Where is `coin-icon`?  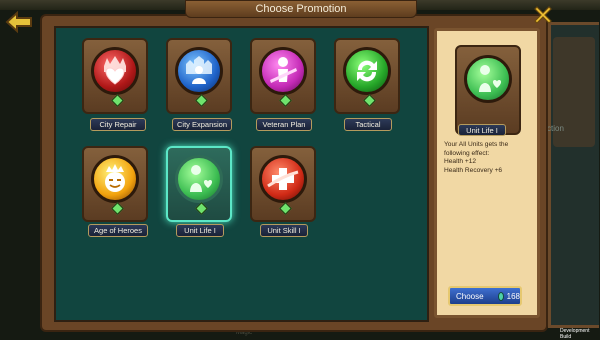 coin-icon is located at coordinates (500, 296).